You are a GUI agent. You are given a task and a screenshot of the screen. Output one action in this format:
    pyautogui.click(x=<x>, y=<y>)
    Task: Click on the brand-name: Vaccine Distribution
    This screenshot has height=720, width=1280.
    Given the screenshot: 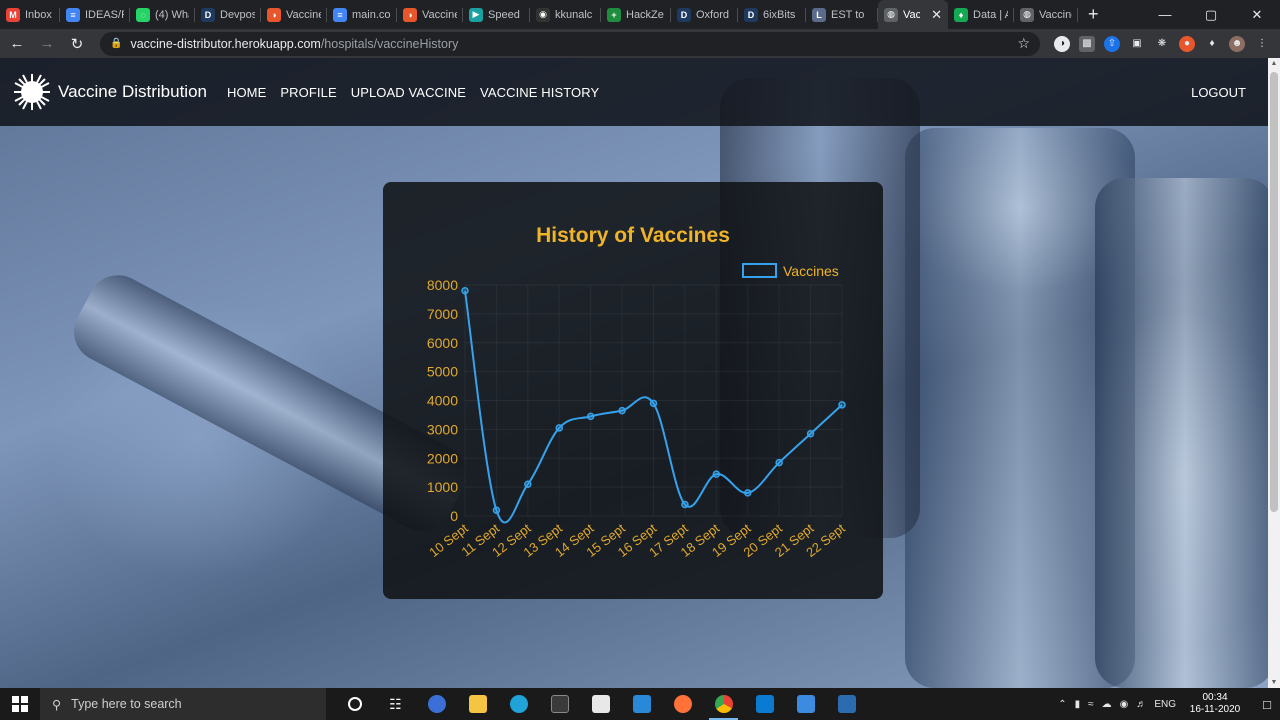 What is the action you would take?
    pyautogui.click(x=132, y=91)
    